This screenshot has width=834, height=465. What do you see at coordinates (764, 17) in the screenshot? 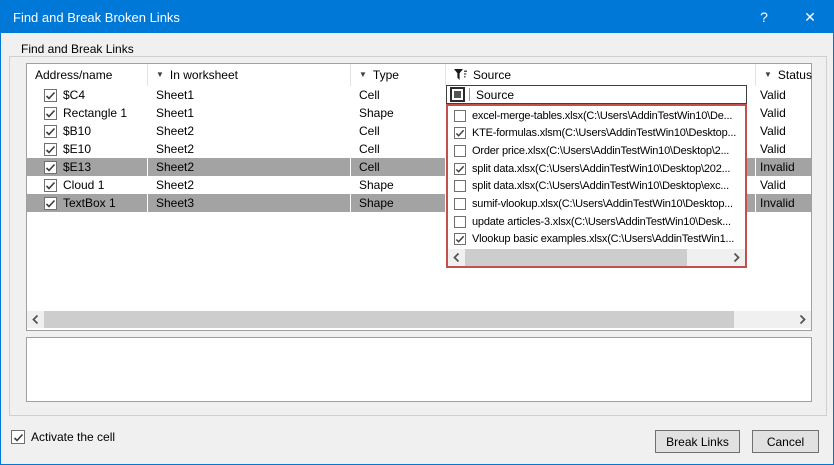
I see `help-button: ?` at bounding box center [764, 17].